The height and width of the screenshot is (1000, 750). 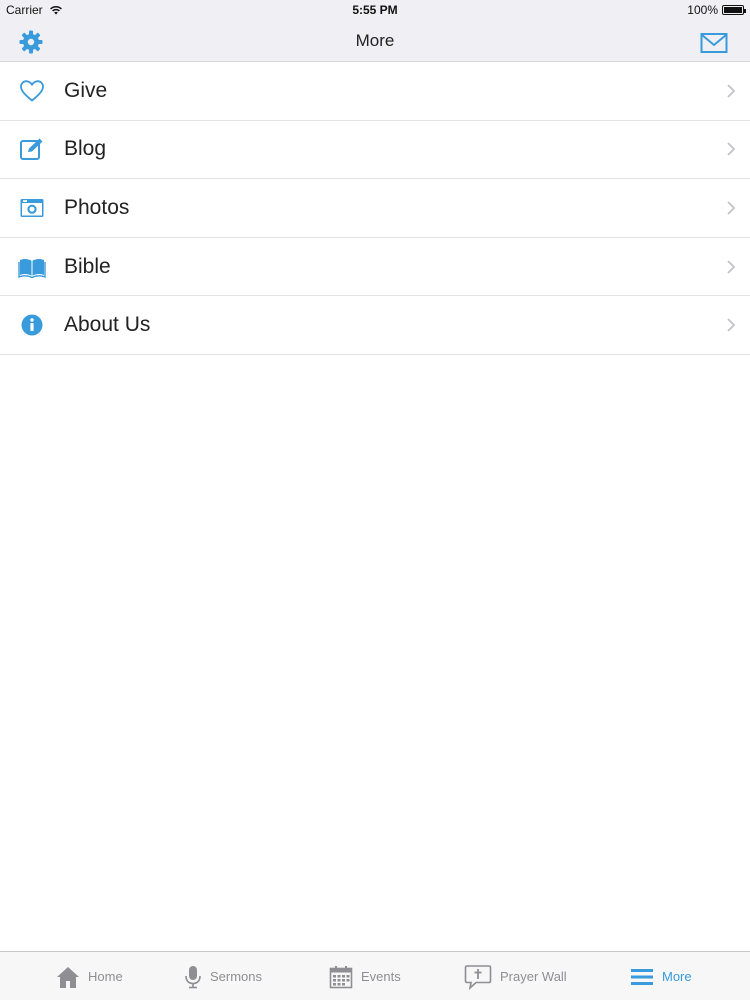 I want to click on menu-item-label: Bible, so click(x=87, y=266).